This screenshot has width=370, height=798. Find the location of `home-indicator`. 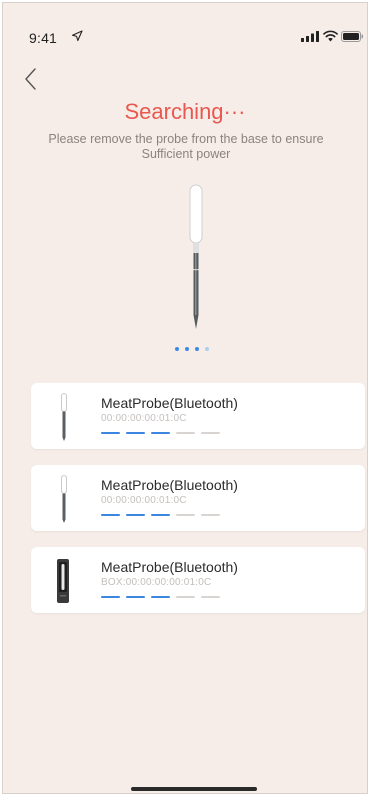

home-indicator is located at coordinates (194, 789).